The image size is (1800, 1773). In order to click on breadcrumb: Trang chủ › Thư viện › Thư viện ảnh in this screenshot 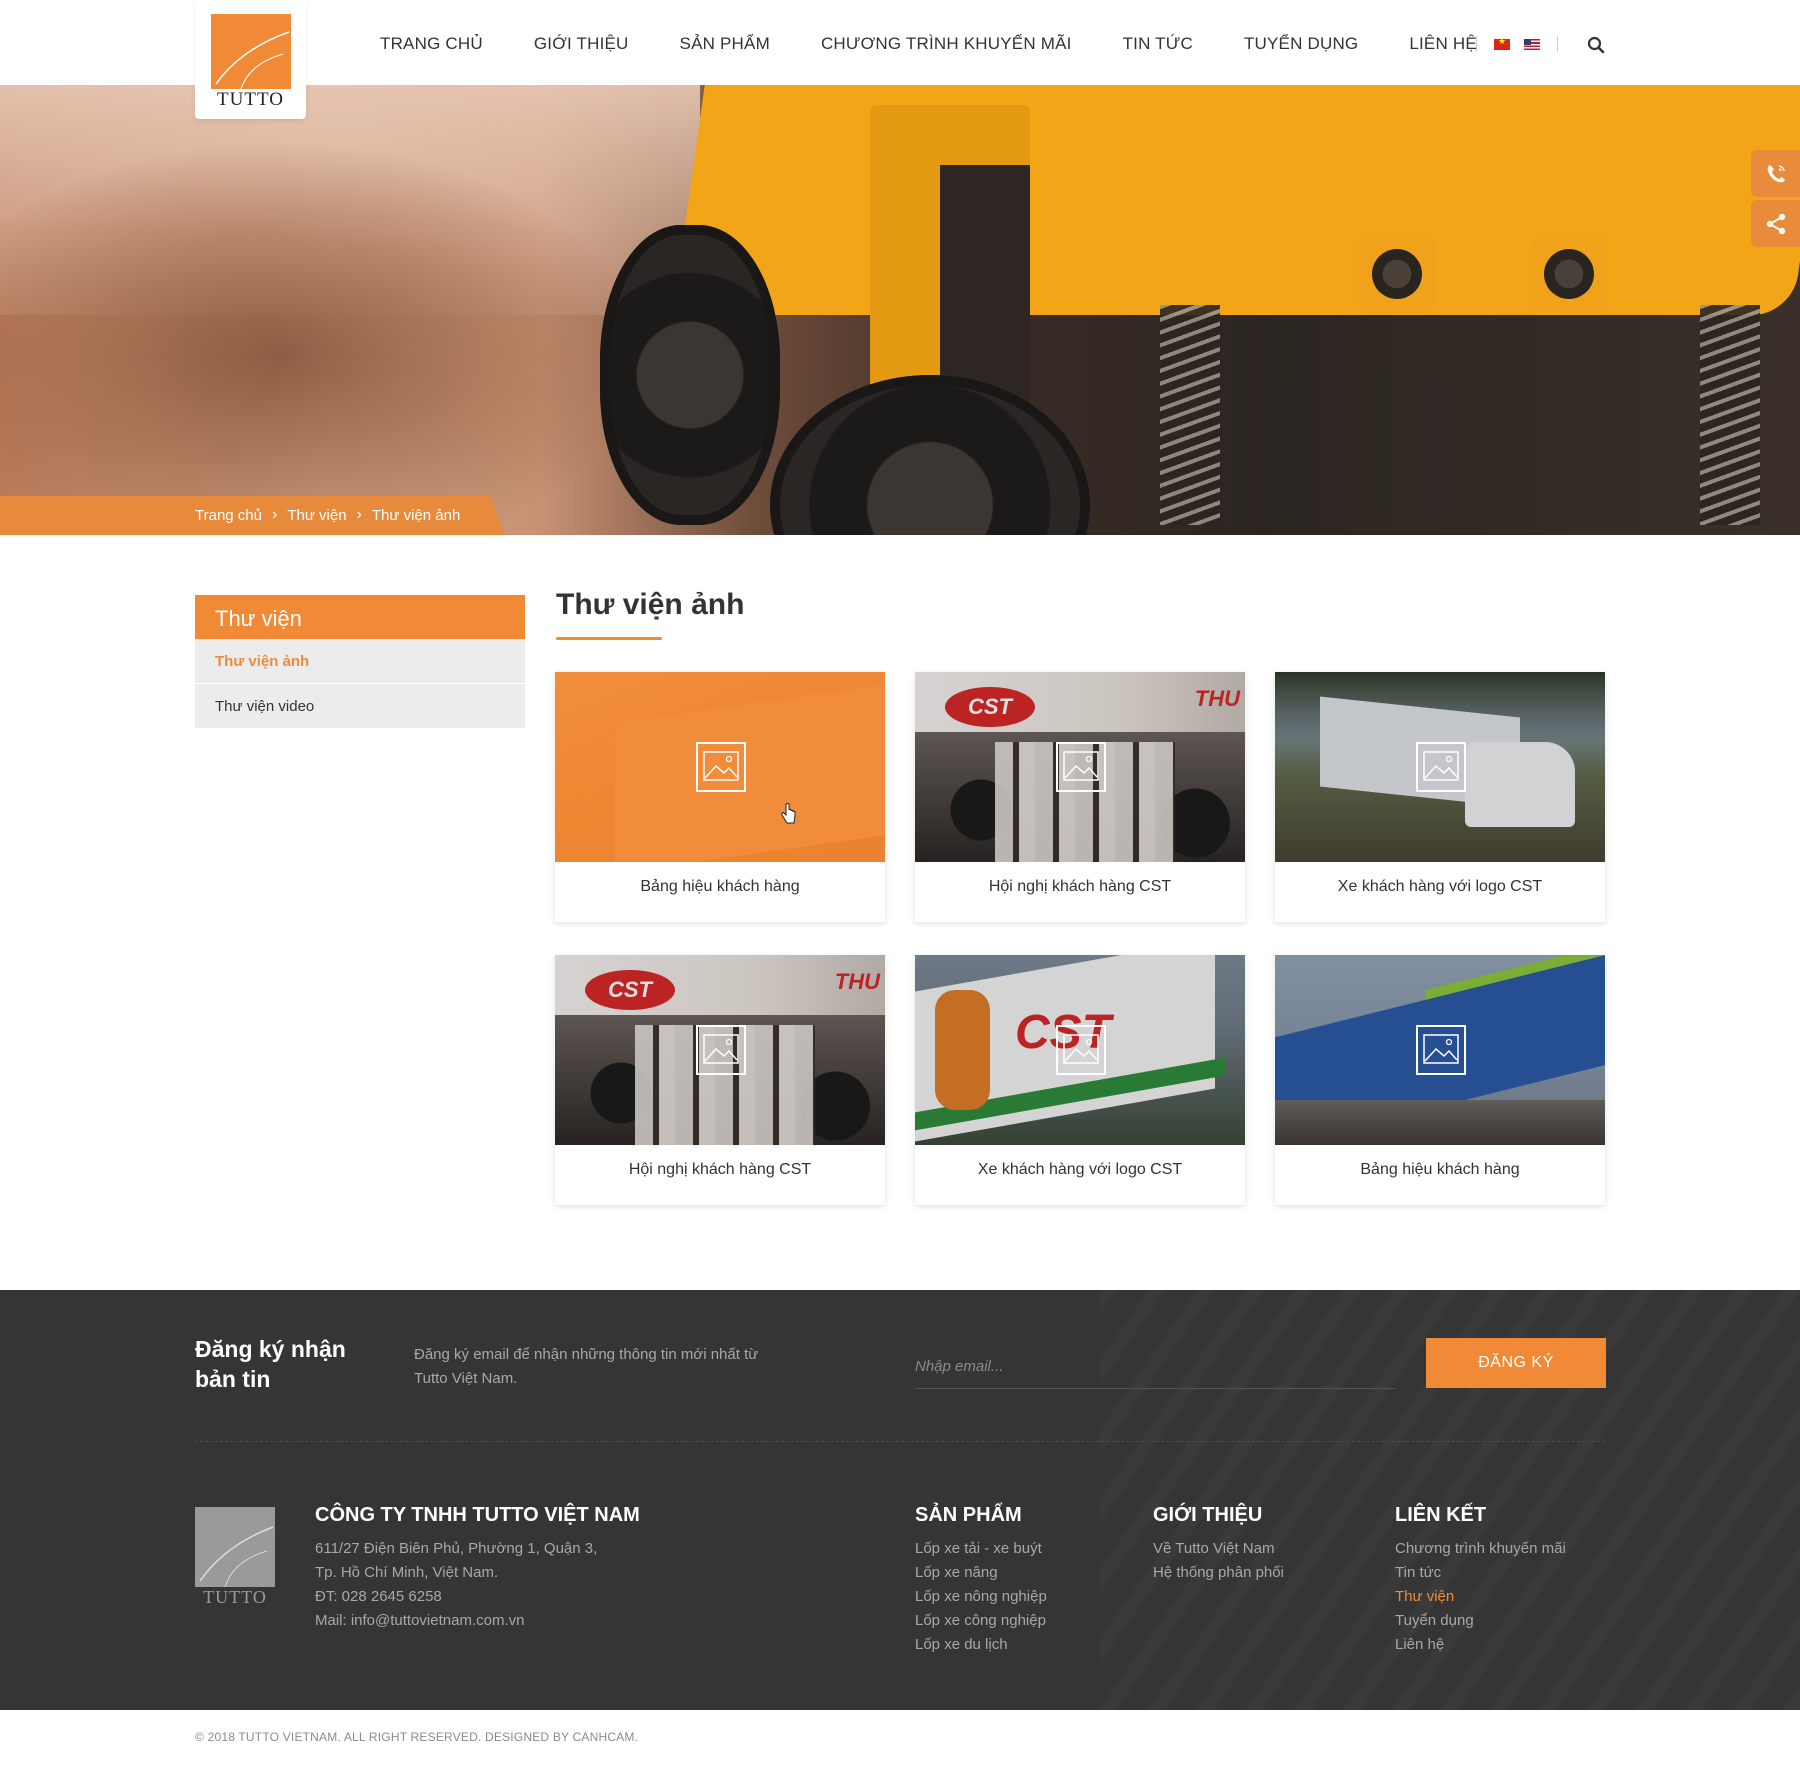, I will do `click(327, 515)`.